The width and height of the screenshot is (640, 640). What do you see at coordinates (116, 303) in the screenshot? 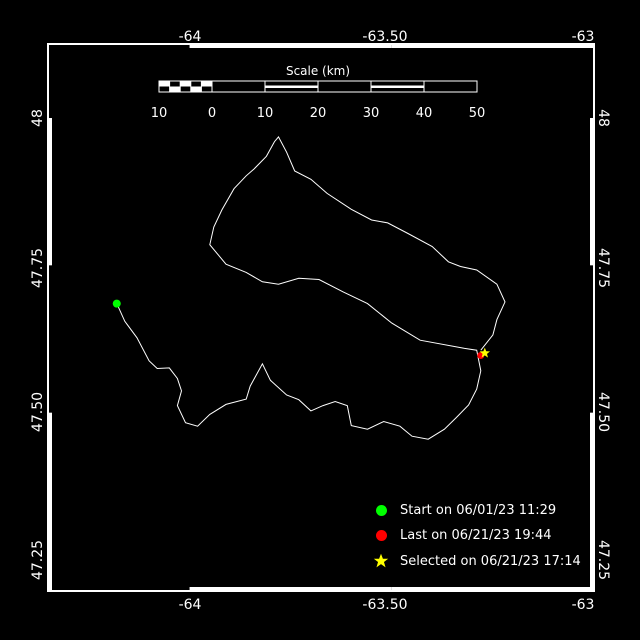
I see `start-marker` at bounding box center [116, 303].